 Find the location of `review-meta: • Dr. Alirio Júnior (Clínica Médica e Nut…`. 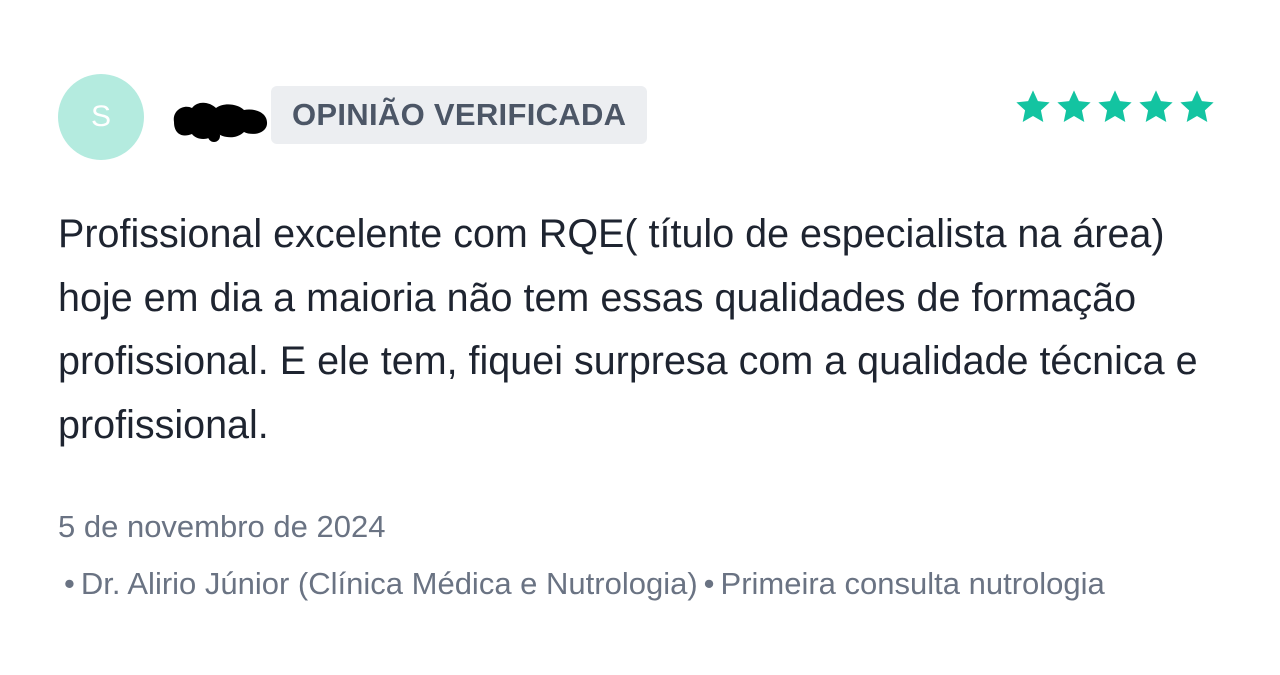

review-meta: • Dr. Alirio Júnior (Clínica Médica e Nut… is located at coordinates (608, 584).